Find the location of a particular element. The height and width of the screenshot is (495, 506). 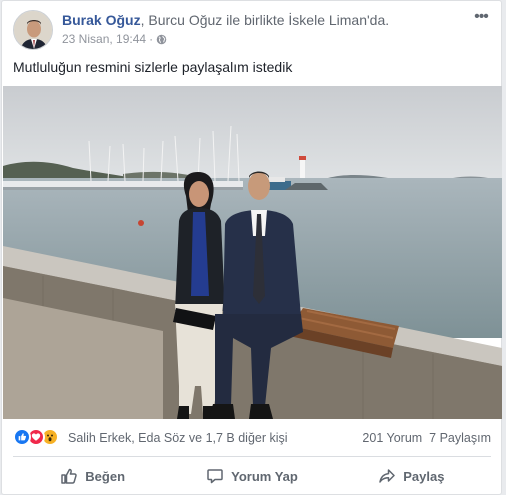

reactors-text: Salih Erkek, Eda Söz ve 1,7 B diğer kişi is located at coordinates (178, 438).